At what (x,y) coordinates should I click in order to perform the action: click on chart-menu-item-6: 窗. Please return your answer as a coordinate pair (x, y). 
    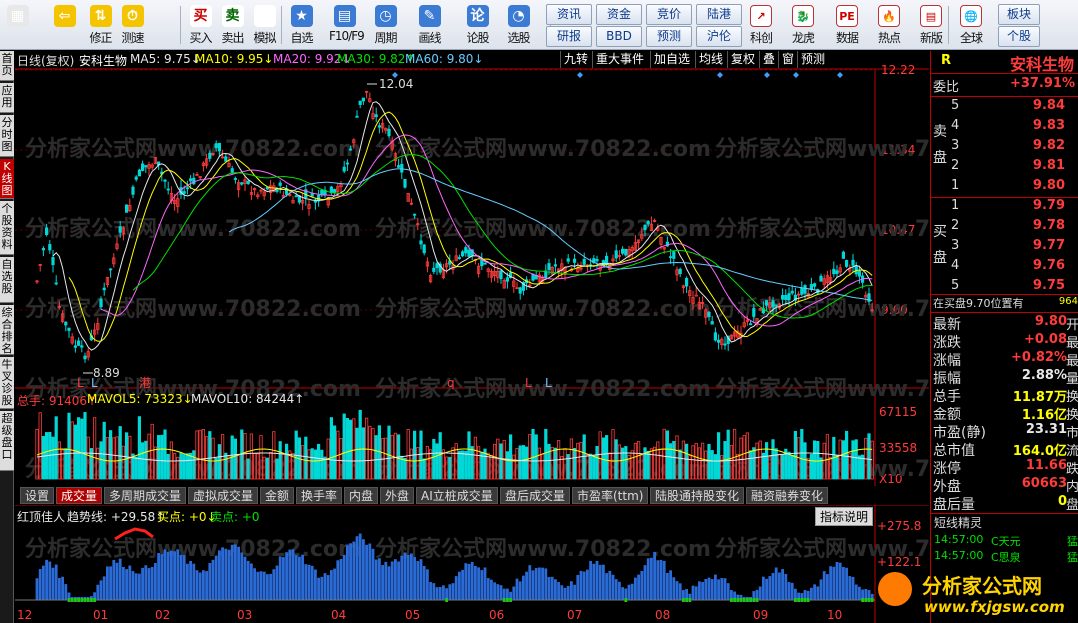
    Looking at the image, I should click on (787, 59).